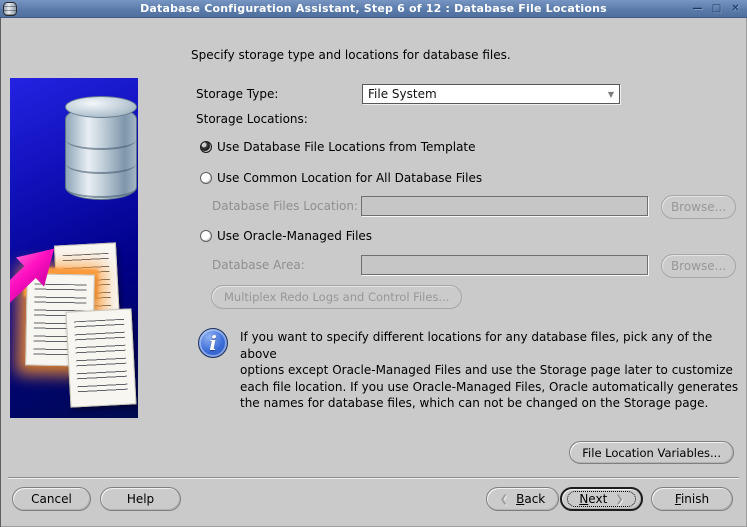  What do you see at coordinates (101, 148) in the screenshot?
I see `database-cylinder-icon` at bounding box center [101, 148].